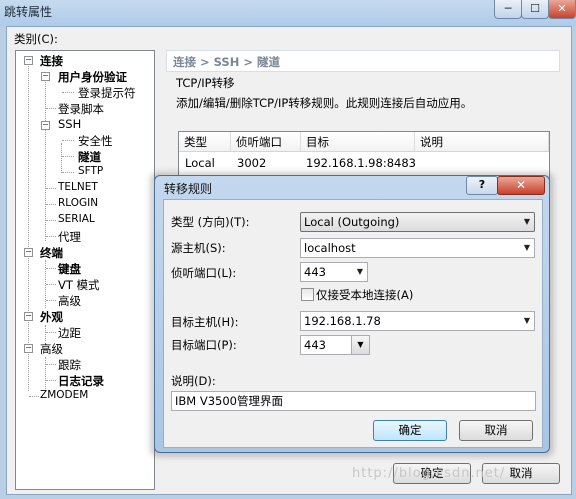 The width and height of the screenshot is (576, 499). I want to click on column-header-note: 说明, so click(482, 142).